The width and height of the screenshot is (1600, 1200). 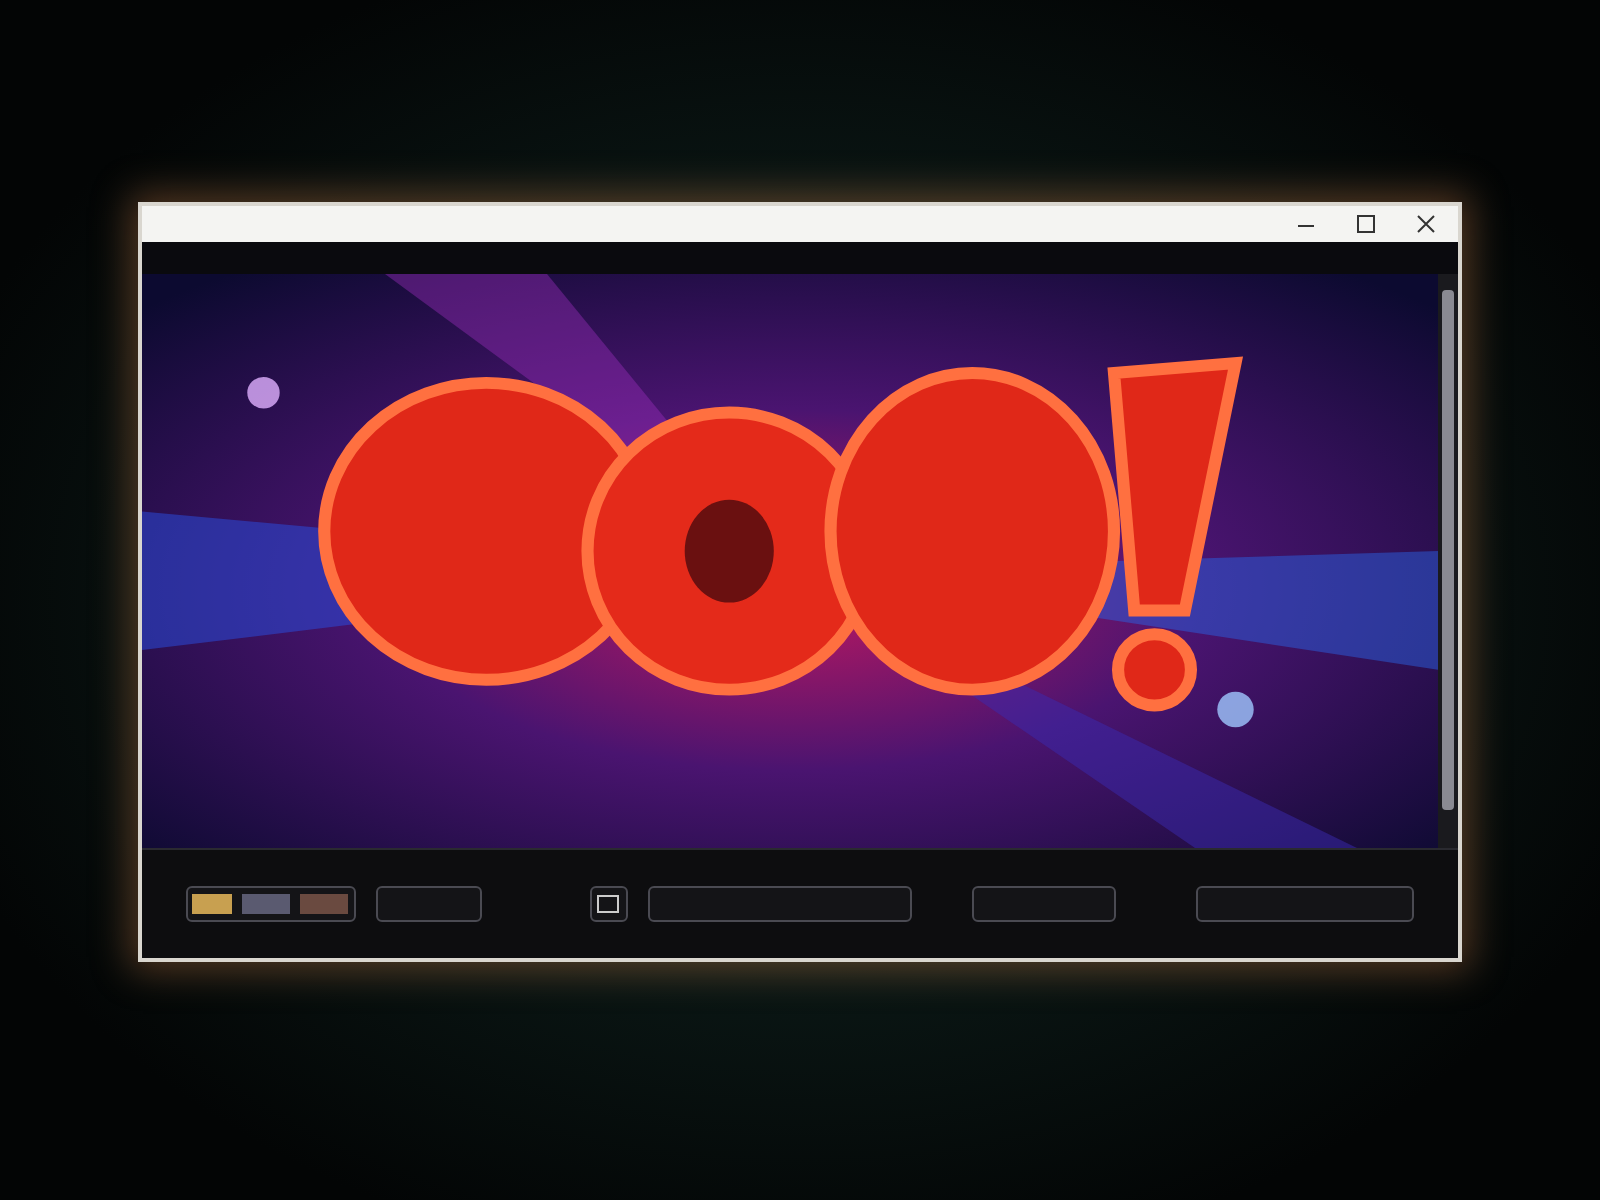 What do you see at coordinates (1448, 561) in the screenshot?
I see `scrollbar` at bounding box center [1448, 561].